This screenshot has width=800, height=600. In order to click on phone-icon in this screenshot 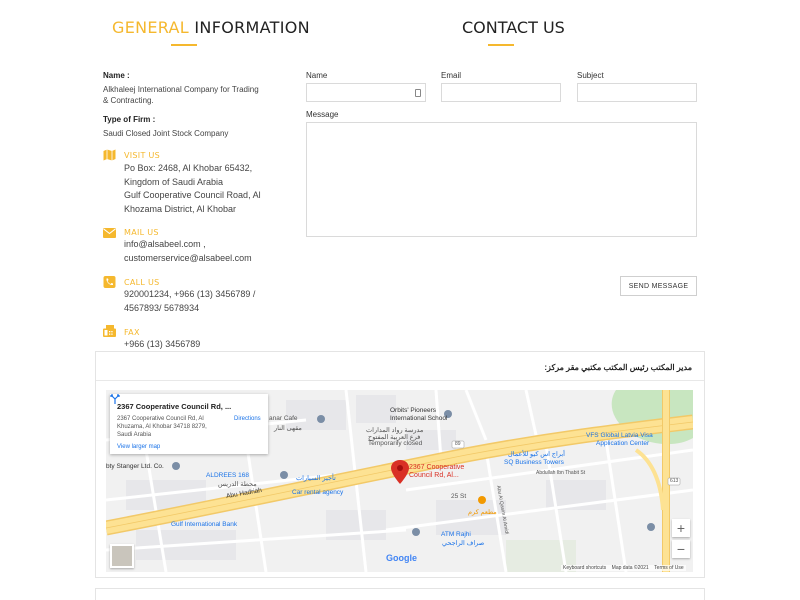, I will do `click(109, 282)`.